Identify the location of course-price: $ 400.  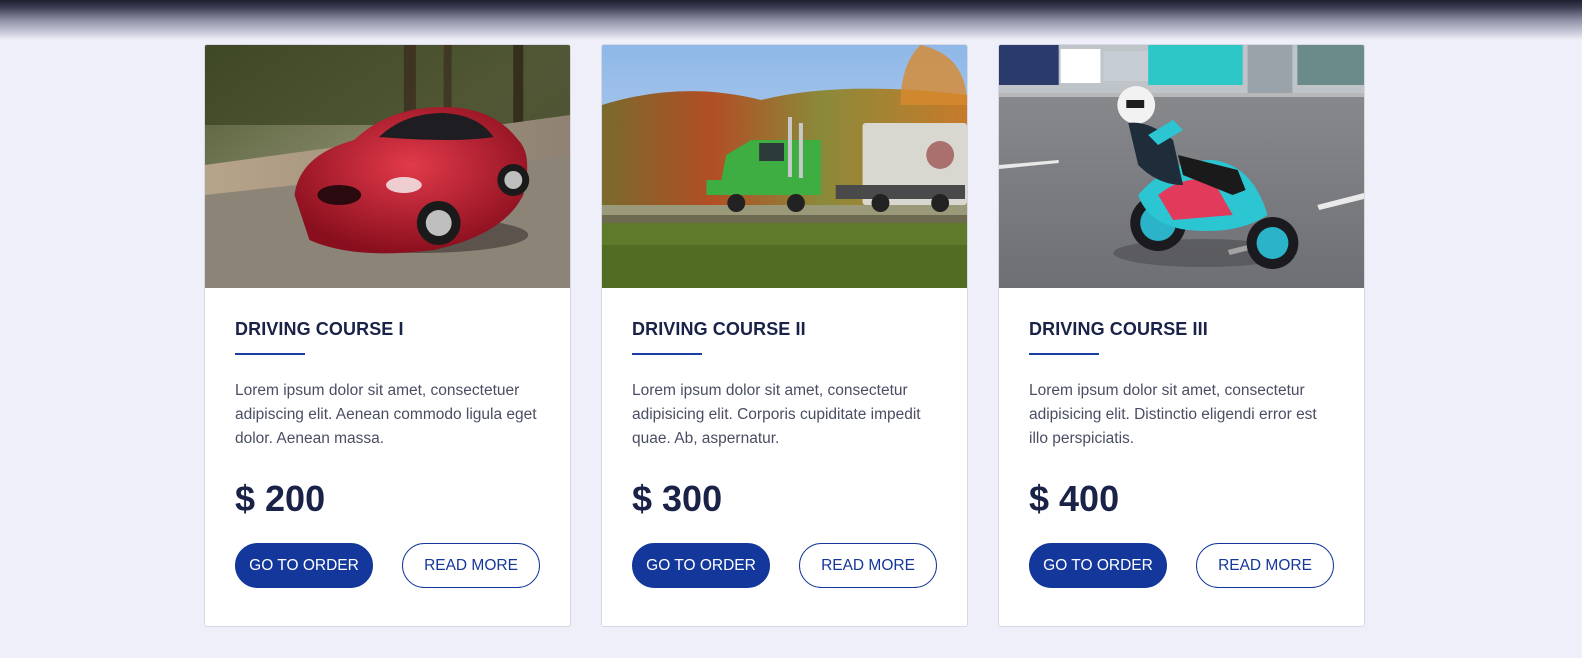
(1074, 498).